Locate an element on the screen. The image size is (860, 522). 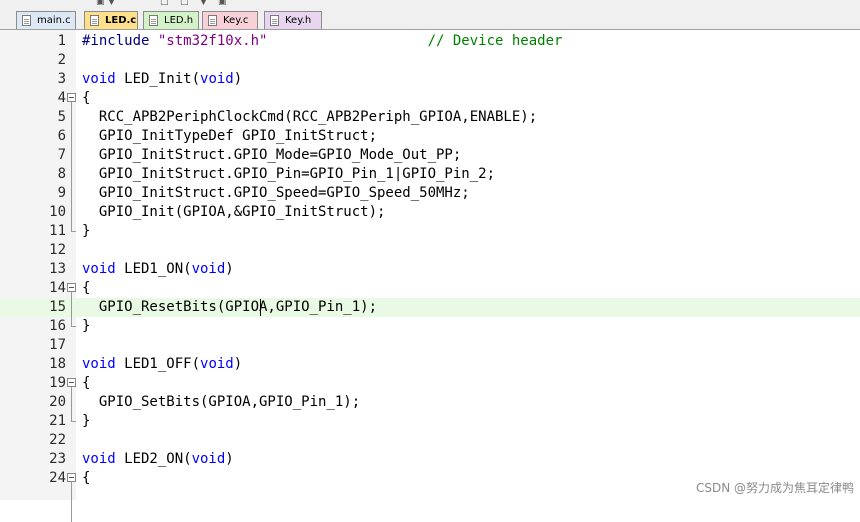
code-token: GPIO_InitTypeDef GPIO_InitStruct; is located at coordinates (230, 136).